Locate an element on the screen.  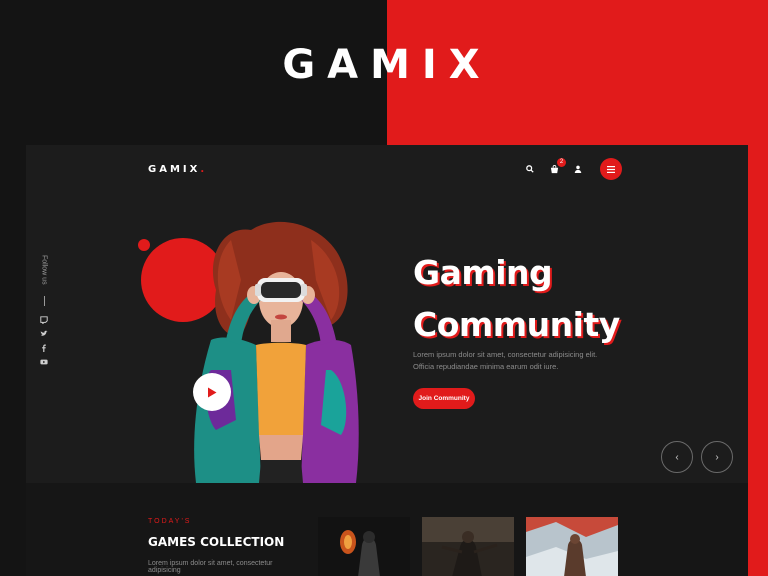
follow-label: Follow us is located at coordinates (44, 270).